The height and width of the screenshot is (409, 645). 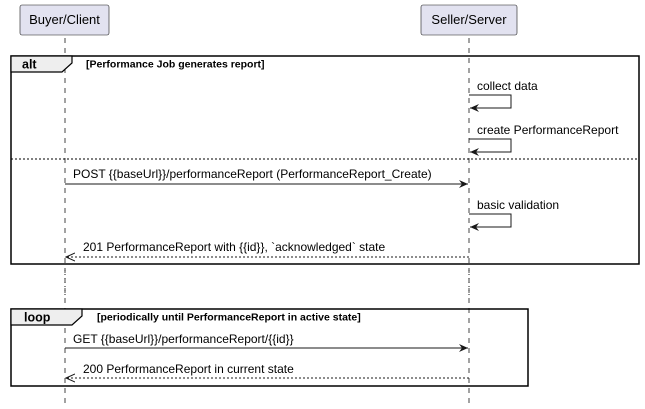 I want to click on loop-keyword: loop, so click(x=37, y=318).